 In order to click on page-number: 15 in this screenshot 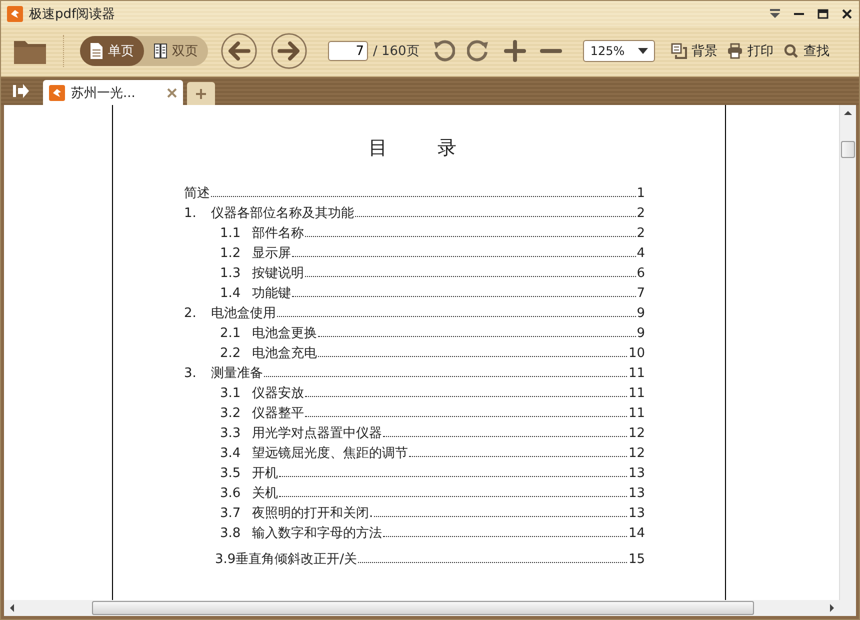, I will do `click(636, 559)`.